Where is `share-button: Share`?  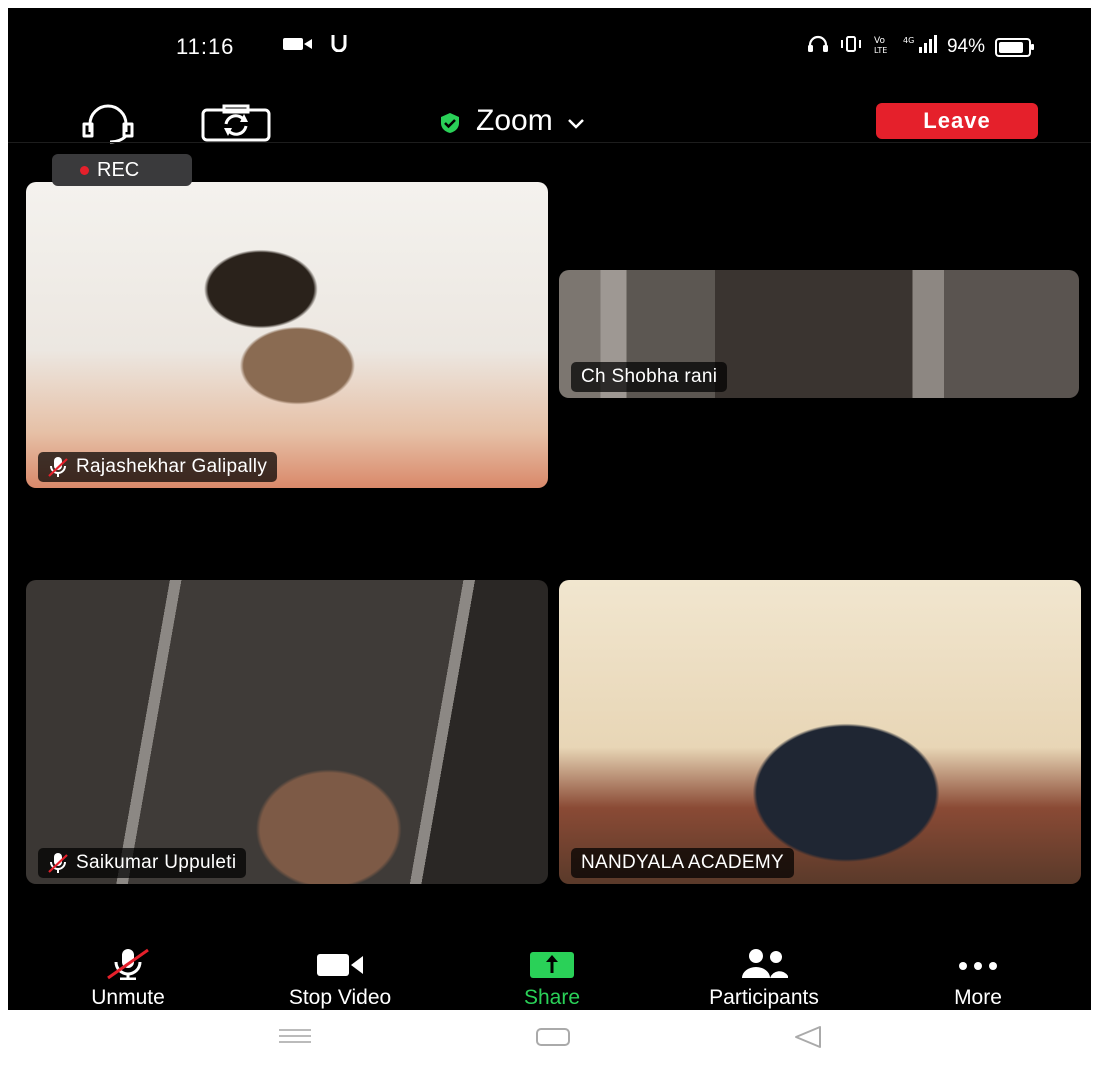
share-button: Share is located at coordinates (552, 979).